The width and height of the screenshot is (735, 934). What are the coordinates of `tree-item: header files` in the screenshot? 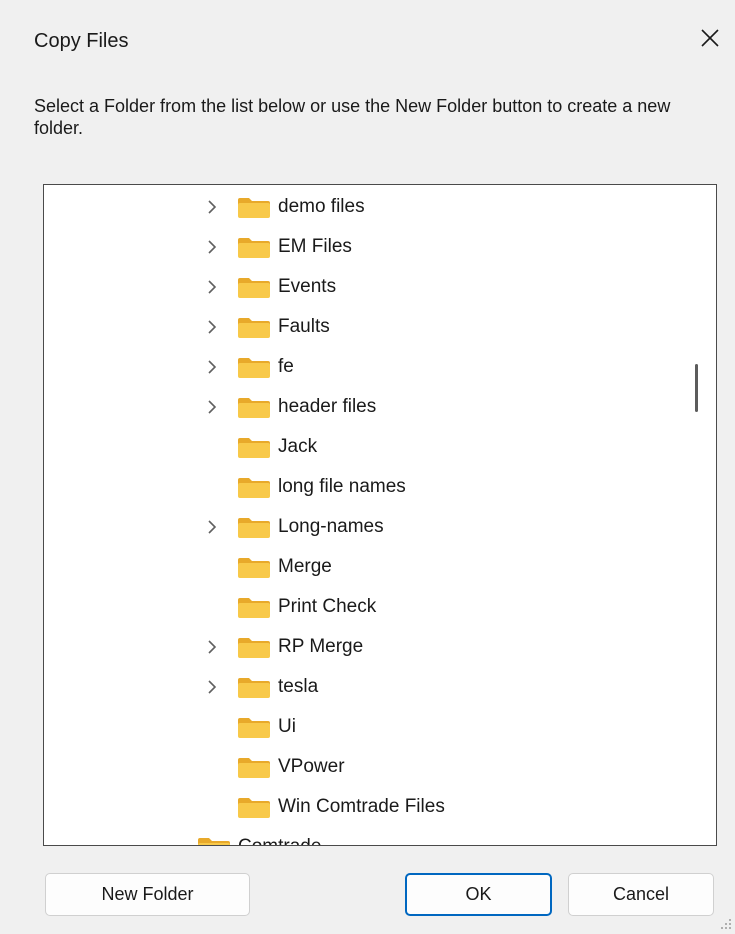 It's located at (364, 407).